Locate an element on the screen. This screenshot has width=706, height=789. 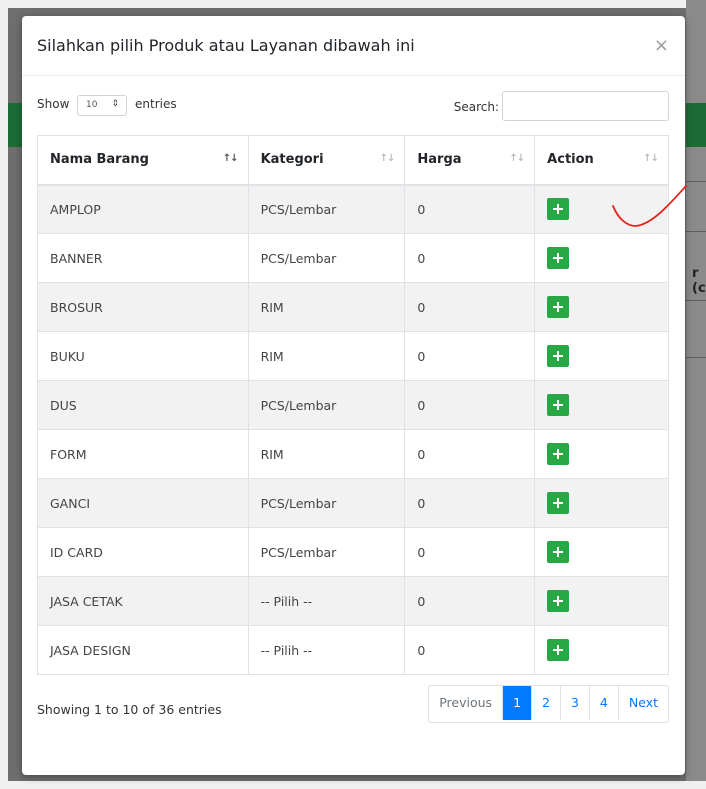
search-input is located at coordinates (585, 106).